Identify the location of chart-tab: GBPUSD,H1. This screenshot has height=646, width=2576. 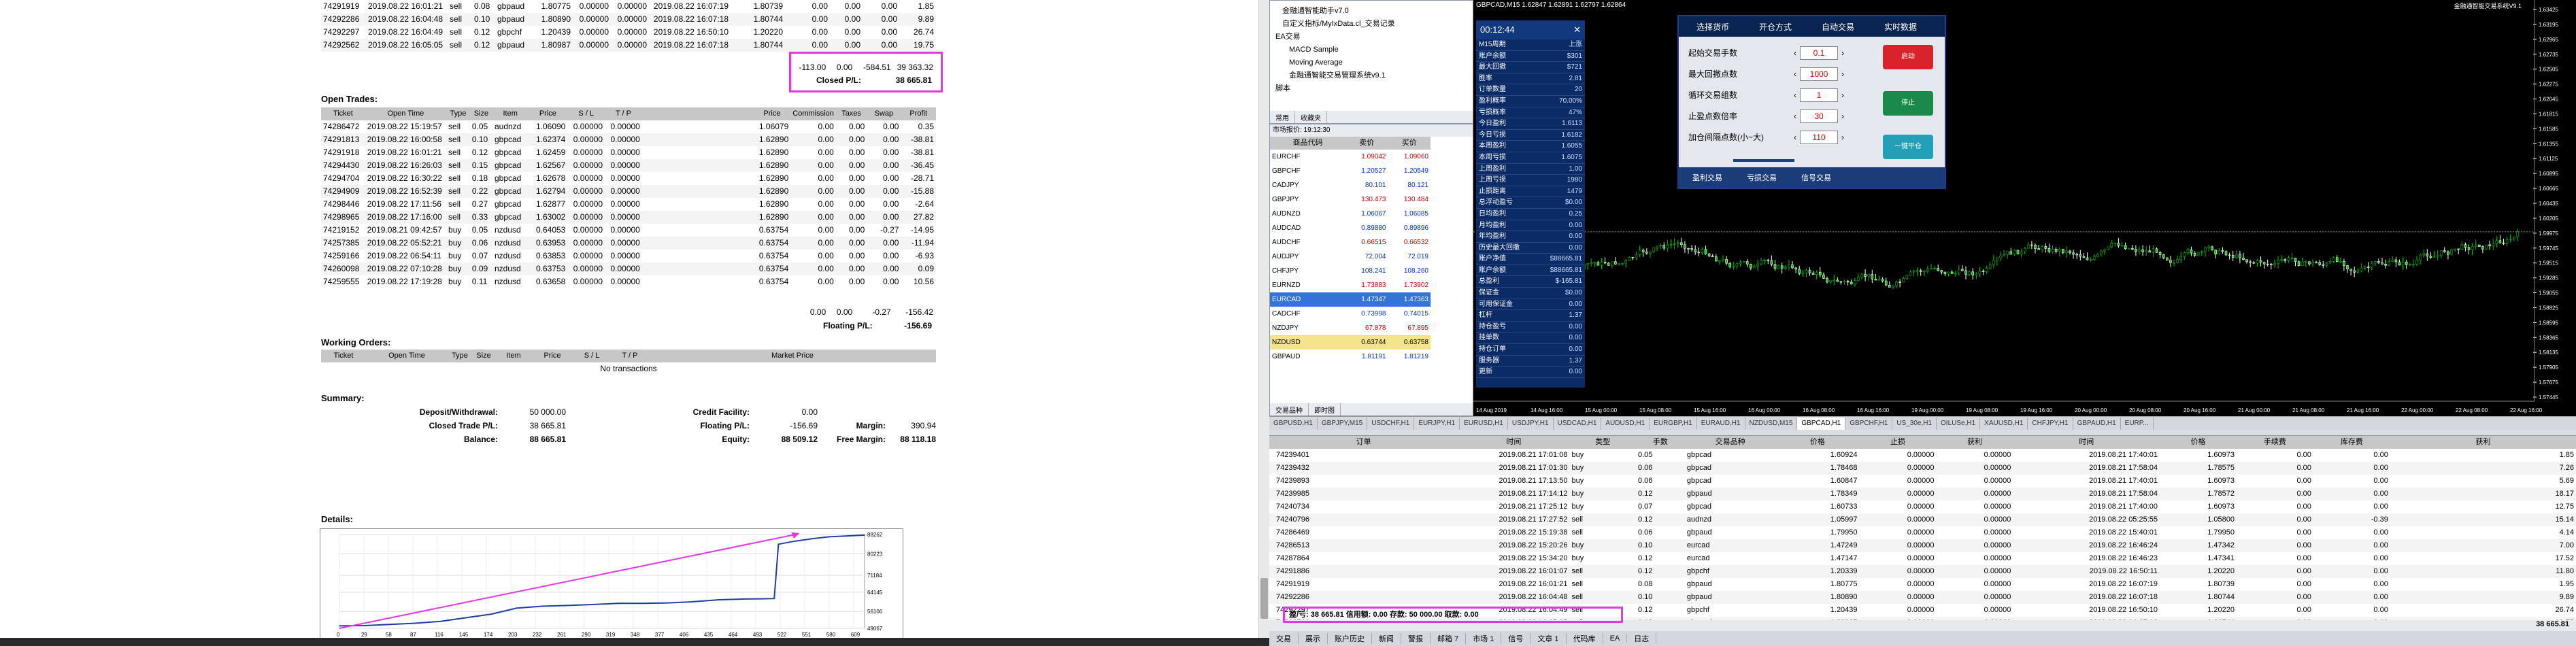
(1293, 424).